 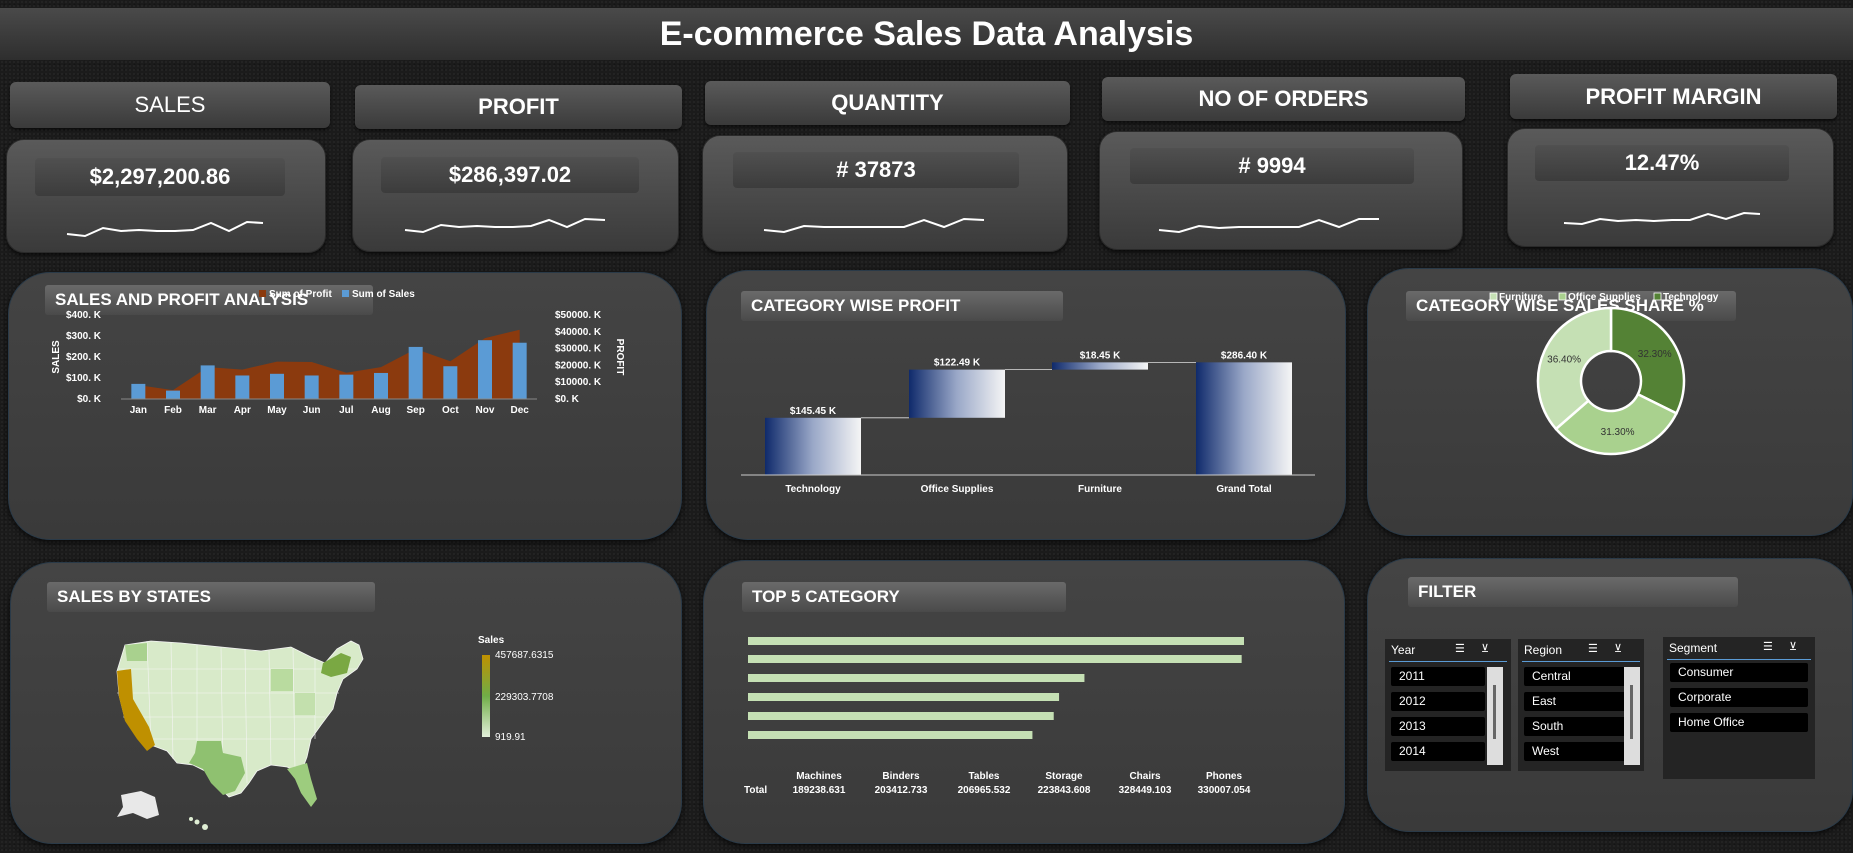 I want to click on profit-kpi-value: $286,397.02, so click(x=510, y=175).